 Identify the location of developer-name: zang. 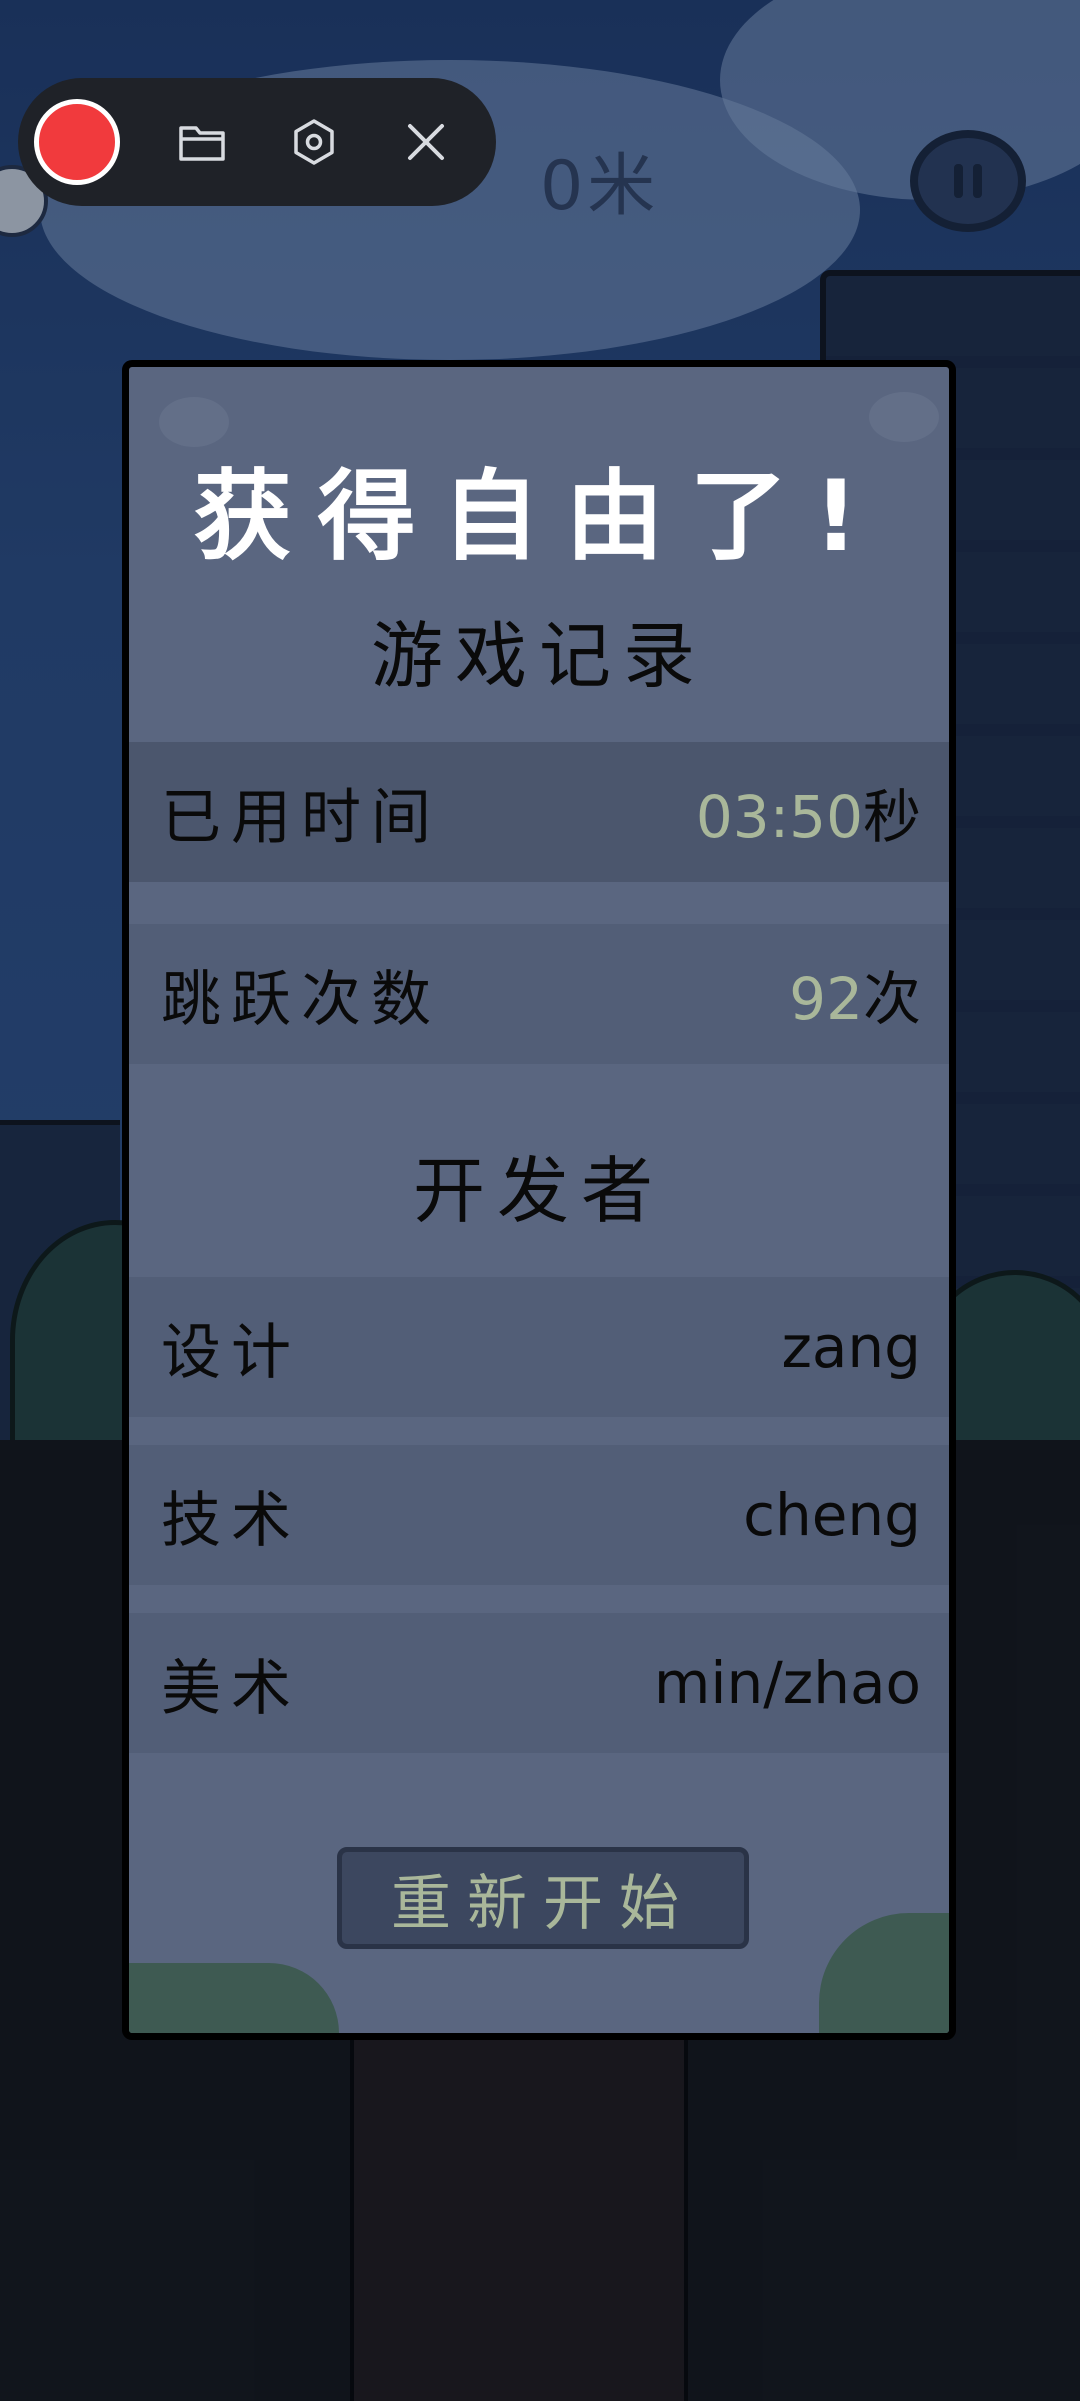
(851, 1347).